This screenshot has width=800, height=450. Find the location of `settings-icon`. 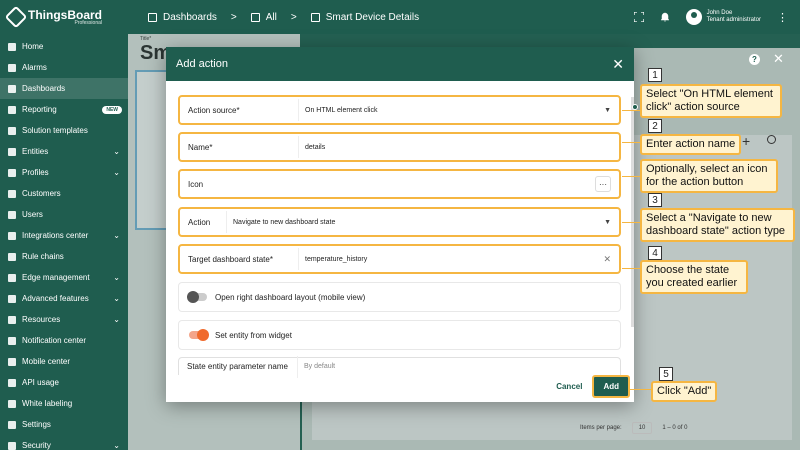

settings-icon is located at coordinates (12, 424).